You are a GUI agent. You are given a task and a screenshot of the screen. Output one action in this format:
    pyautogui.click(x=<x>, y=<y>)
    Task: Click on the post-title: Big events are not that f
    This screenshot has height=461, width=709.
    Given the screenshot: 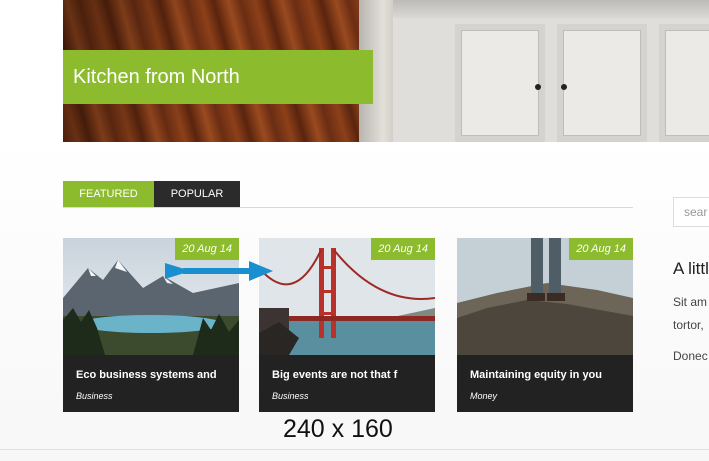 What is the action you would take?
    pyautogui.click(x=334, y=375)
    